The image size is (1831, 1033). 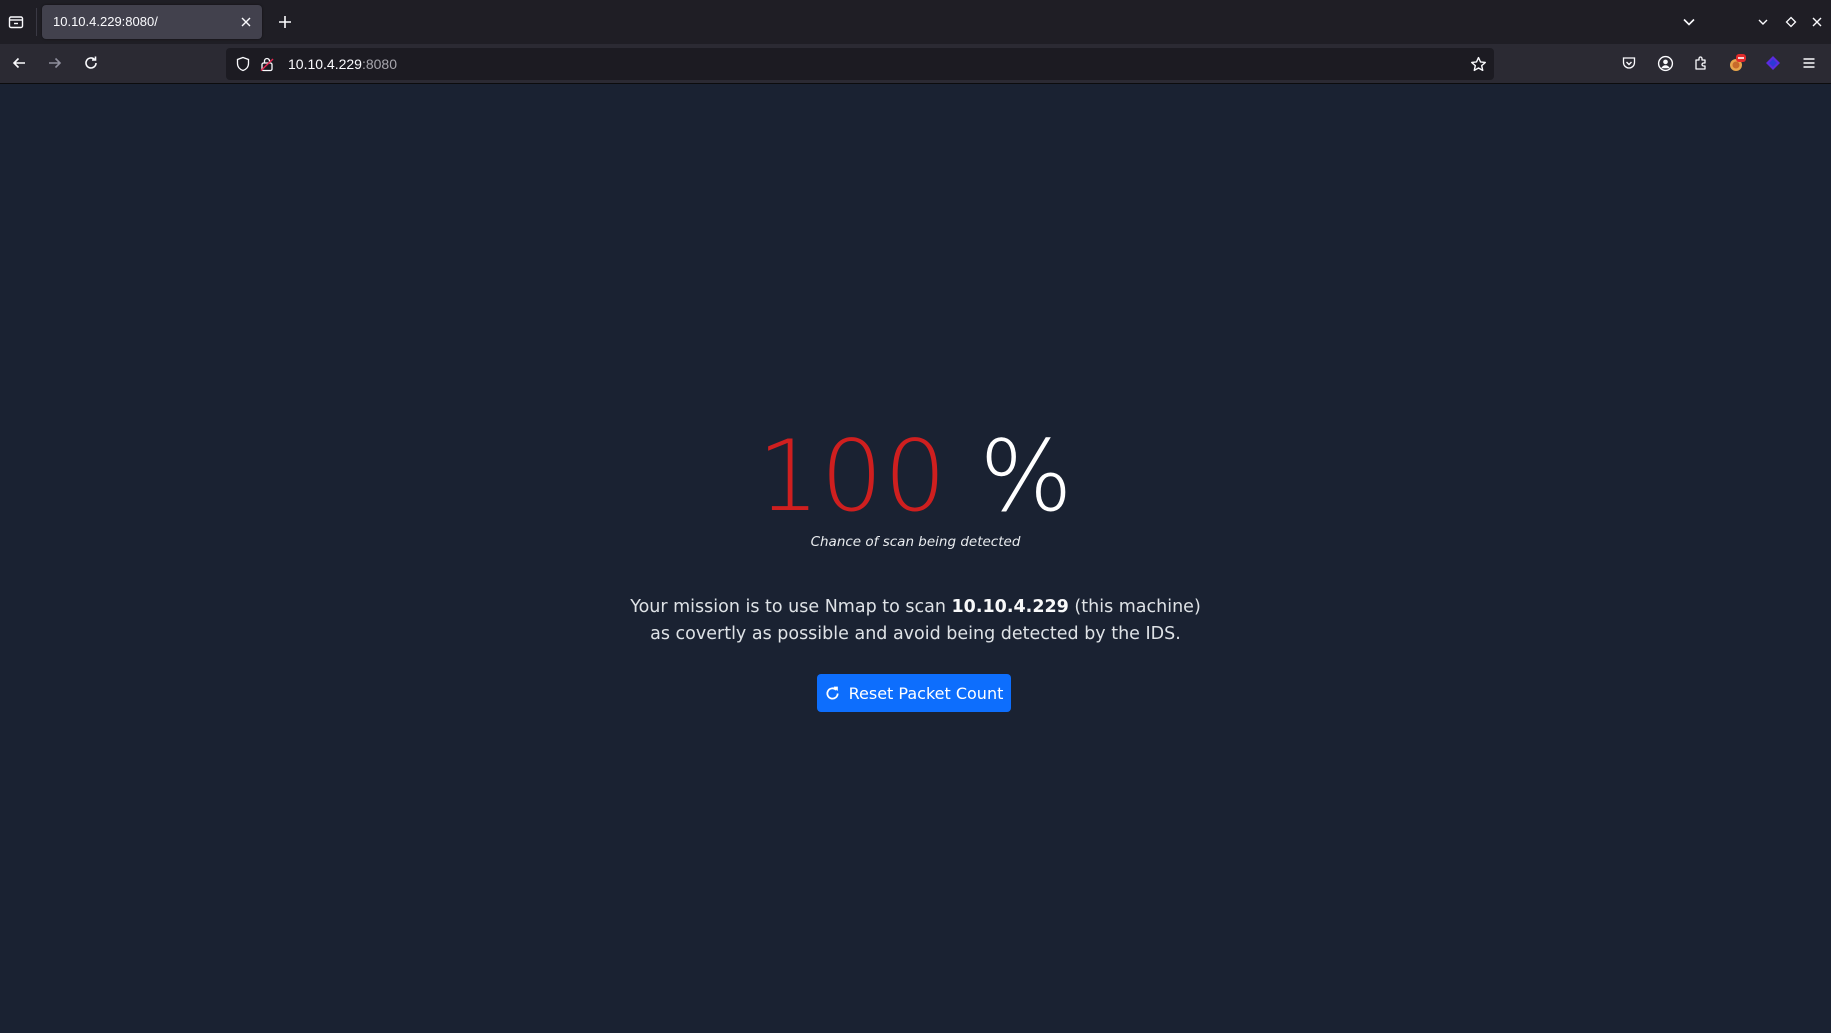 I want to click on new-tab-icon, so click(x=285, y=22).